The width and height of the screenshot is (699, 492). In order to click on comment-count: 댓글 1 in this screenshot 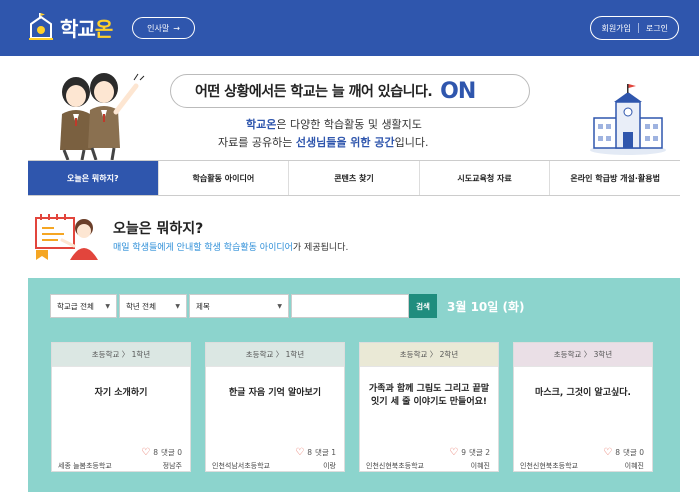, I will do `click(325, 452)`.